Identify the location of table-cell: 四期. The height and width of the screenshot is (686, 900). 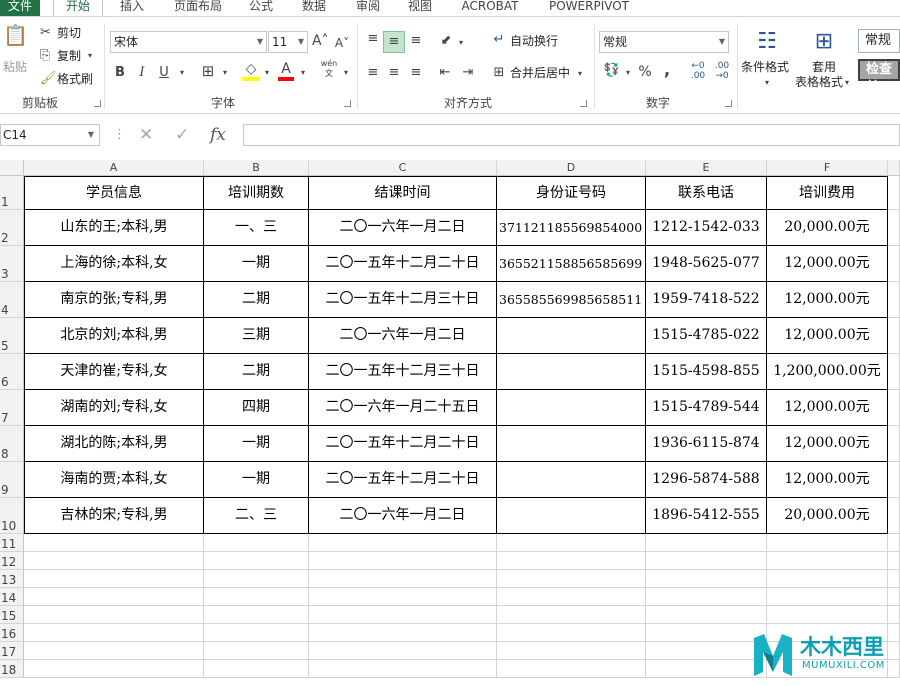
(256, 408).